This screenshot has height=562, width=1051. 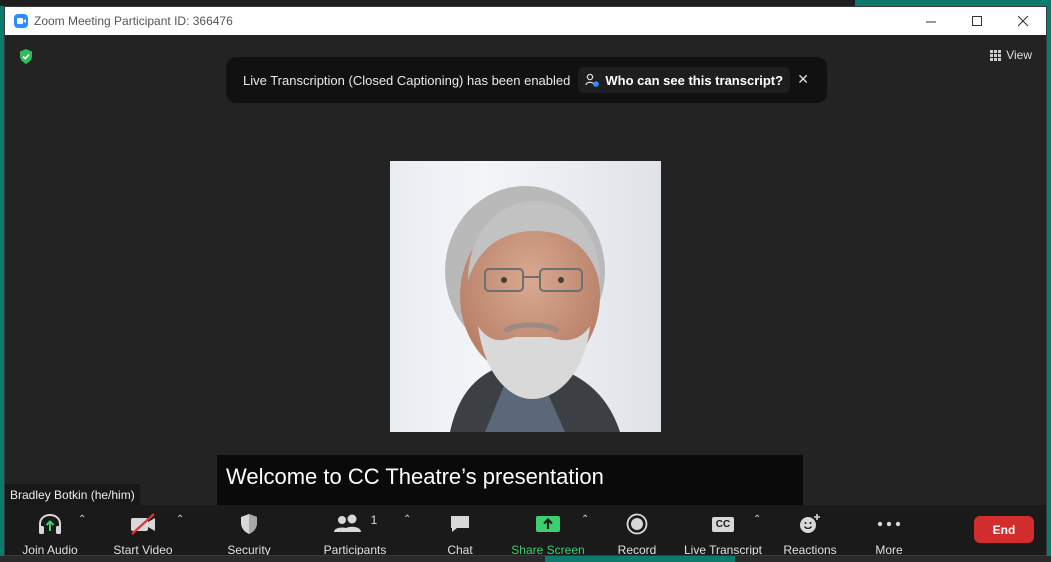 I want to click on participant-name-tag: Bradley Botkin (he/him), so click(x=72, y=495).